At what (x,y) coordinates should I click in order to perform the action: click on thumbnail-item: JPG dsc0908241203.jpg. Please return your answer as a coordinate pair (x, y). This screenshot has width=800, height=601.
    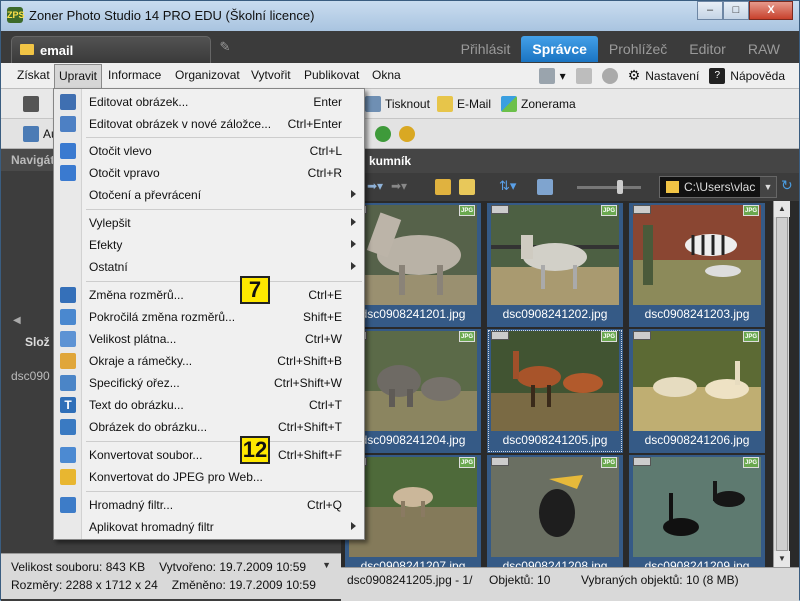
    Looking at the image, I should click on (697, 265).